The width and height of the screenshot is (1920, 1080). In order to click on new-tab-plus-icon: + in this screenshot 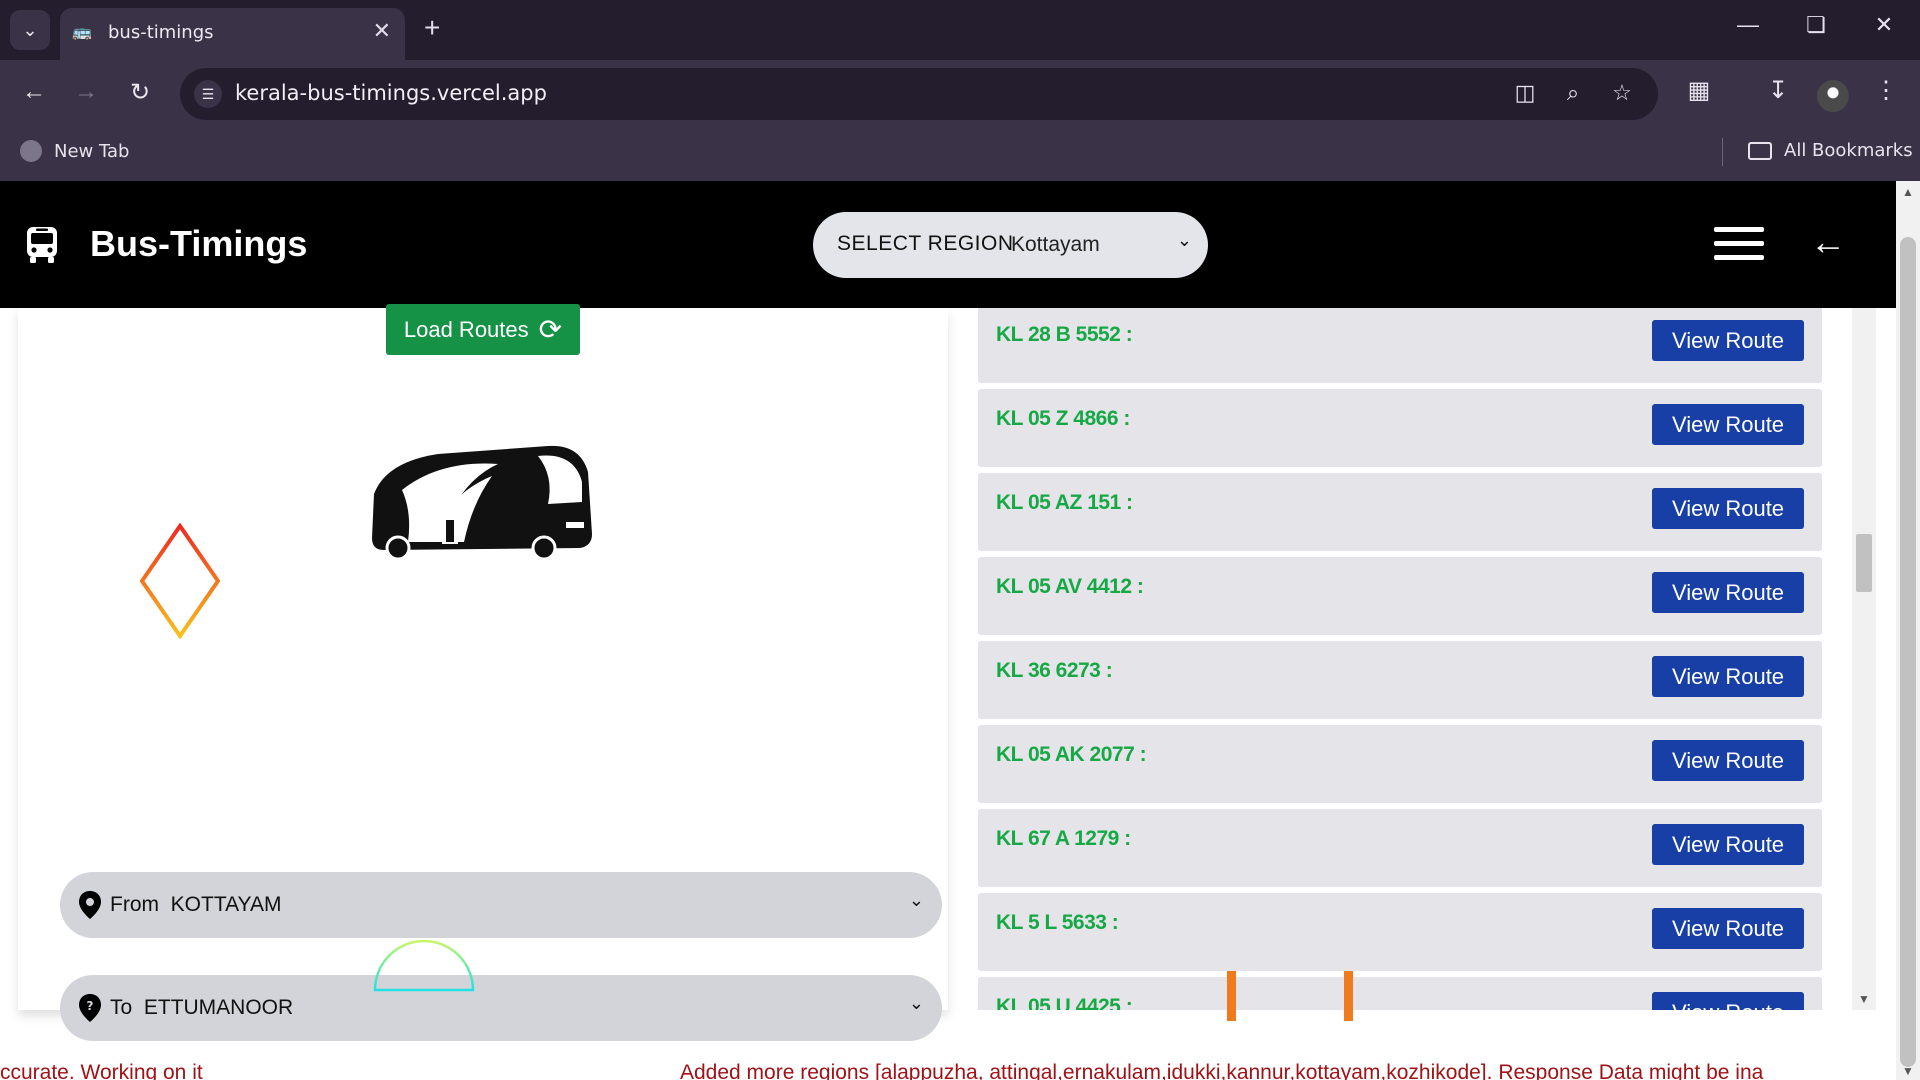, I will do `click(432, 28)`.